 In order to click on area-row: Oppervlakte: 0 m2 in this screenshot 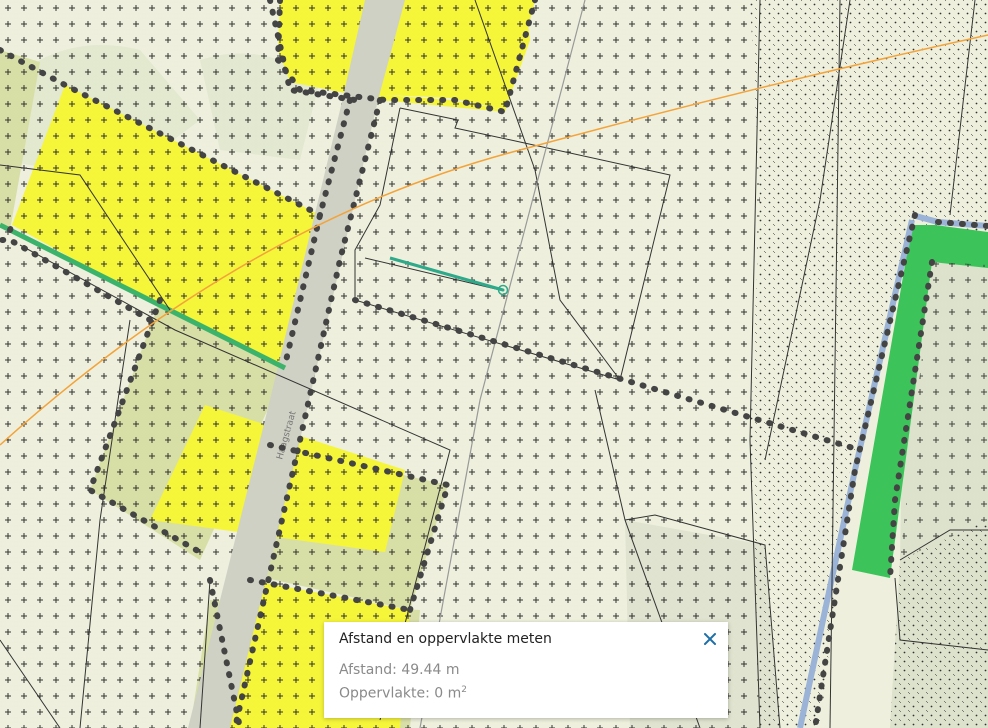, I will do `click(526, 692)`.